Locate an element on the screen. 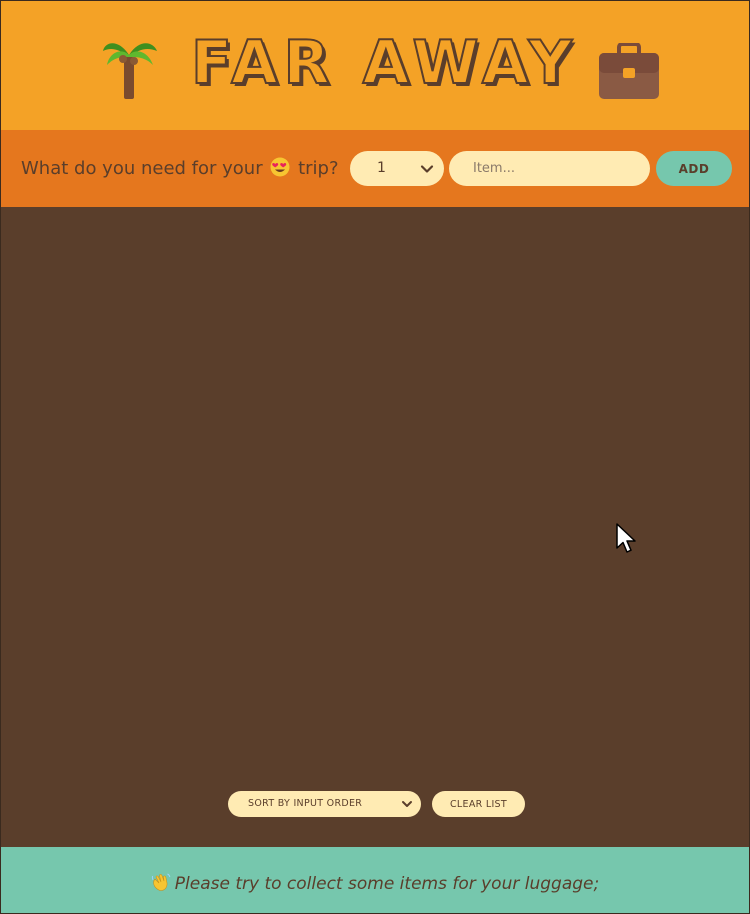  mouse-cursor-icon is located at coordinates (626, 538).